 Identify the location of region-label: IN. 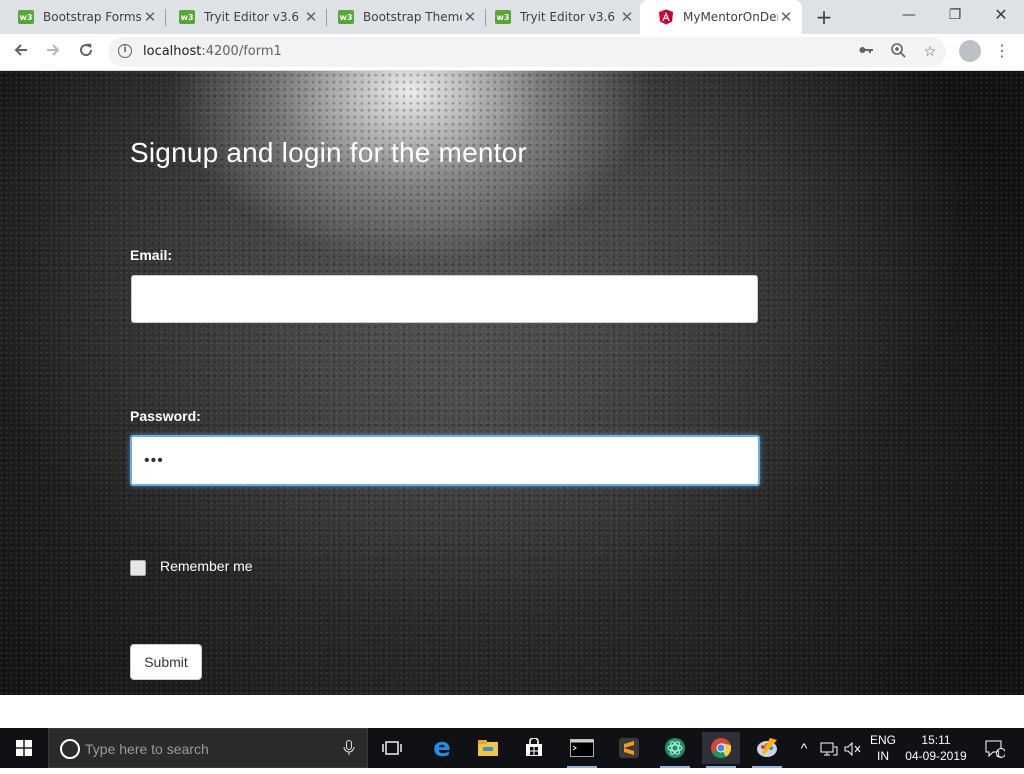
(883, 756).